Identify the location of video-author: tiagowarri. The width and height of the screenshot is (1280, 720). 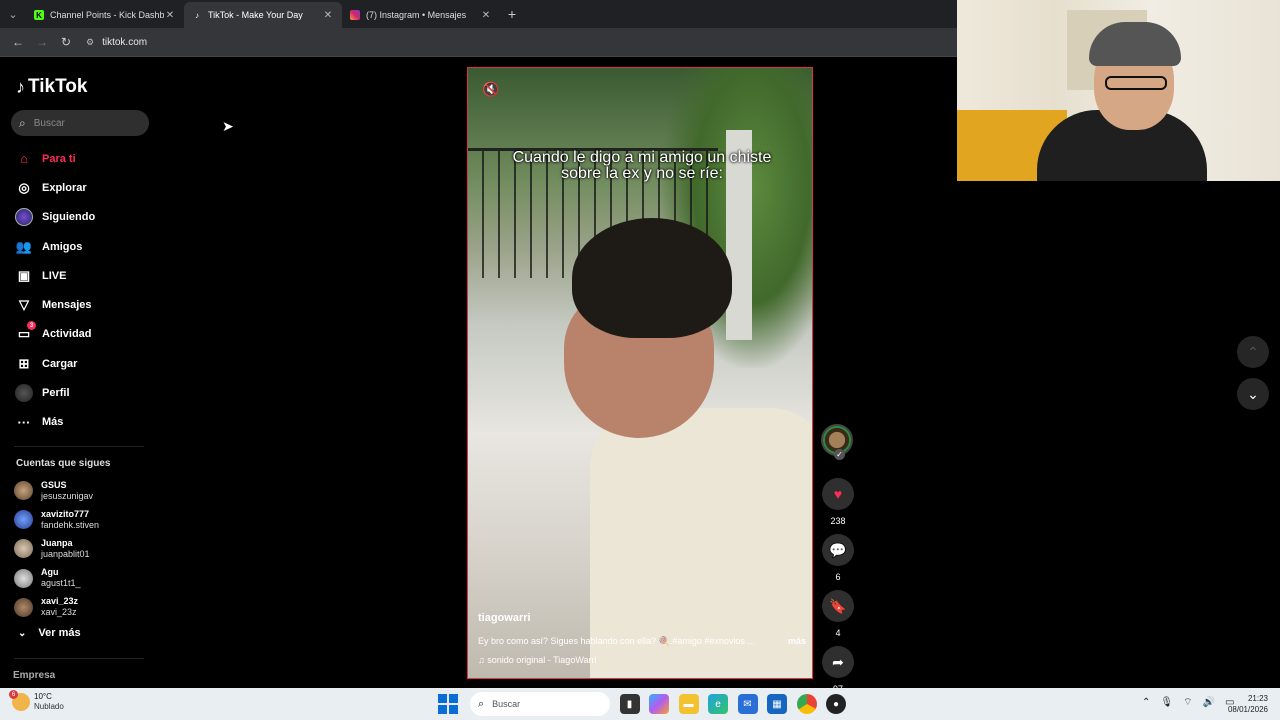
(643, 618).